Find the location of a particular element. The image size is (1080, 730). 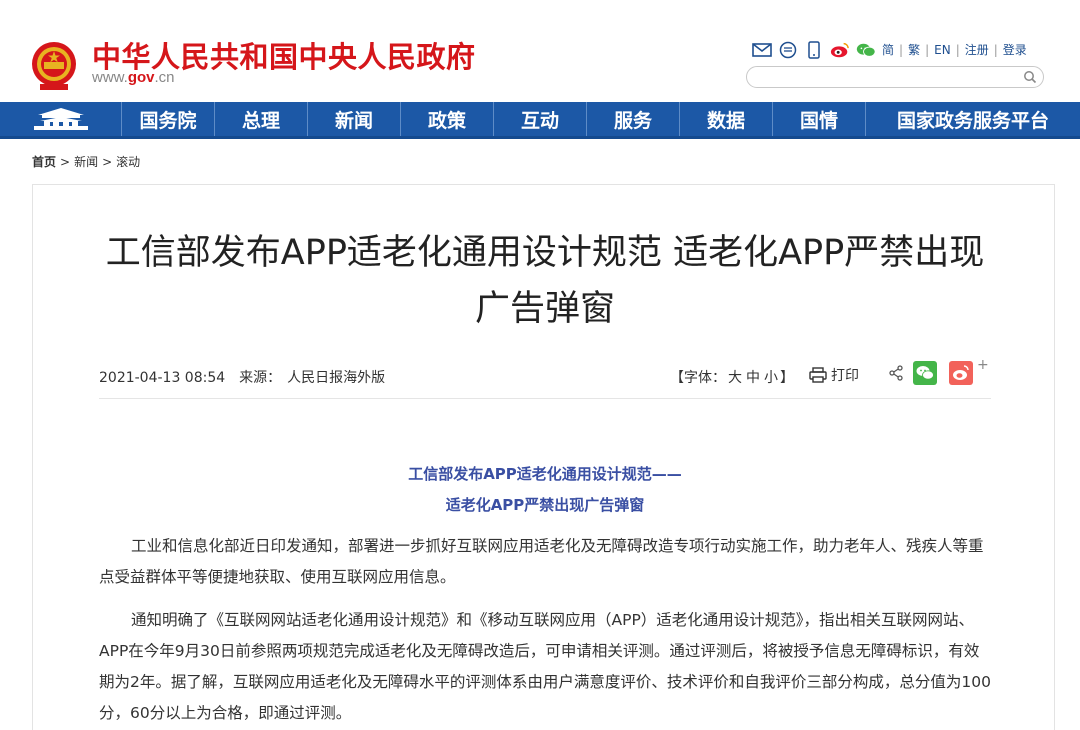

login-link: 登录 is located at coordinates (1015, 49).